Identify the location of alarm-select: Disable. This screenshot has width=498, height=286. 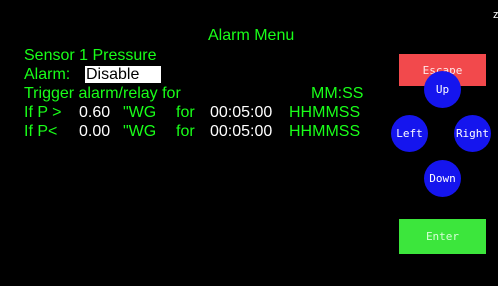
(123, 74).